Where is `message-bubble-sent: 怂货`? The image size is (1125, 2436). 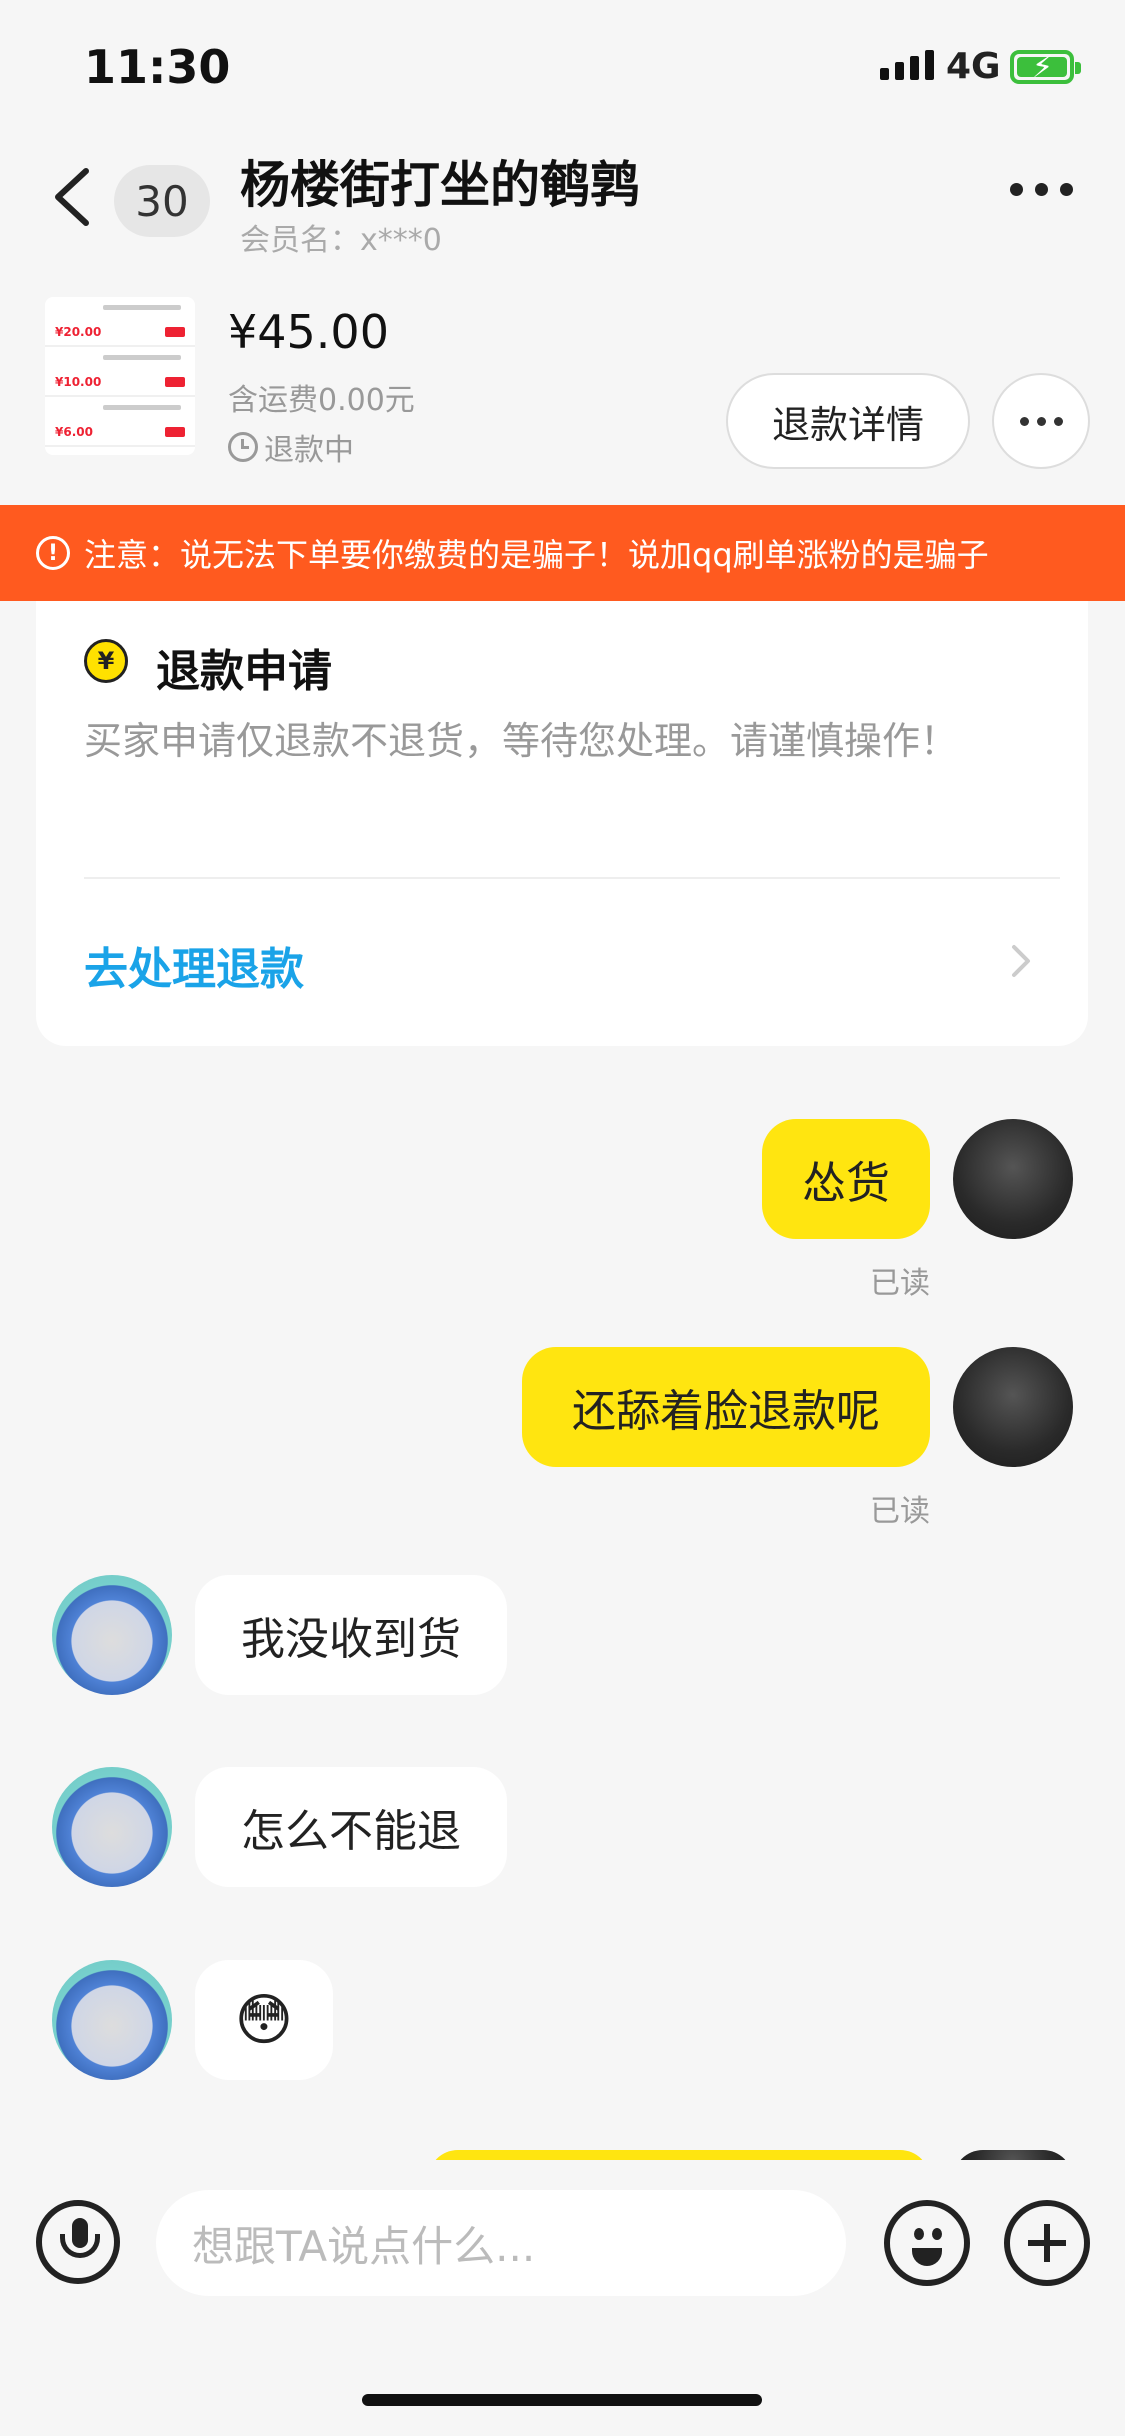 message-bubble-sent: 怂货 is located at coordinates (846, 1179).